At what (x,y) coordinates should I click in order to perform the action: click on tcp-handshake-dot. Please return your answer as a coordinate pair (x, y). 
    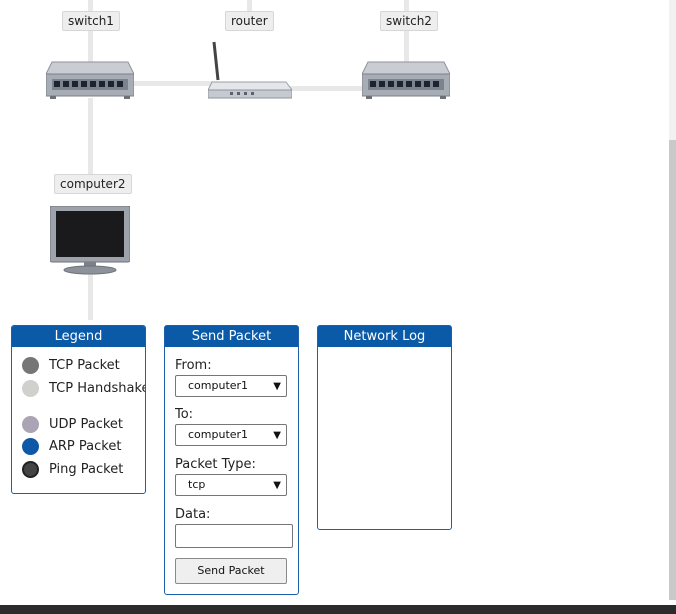
    Looking at the image, I should click on (30, 388).